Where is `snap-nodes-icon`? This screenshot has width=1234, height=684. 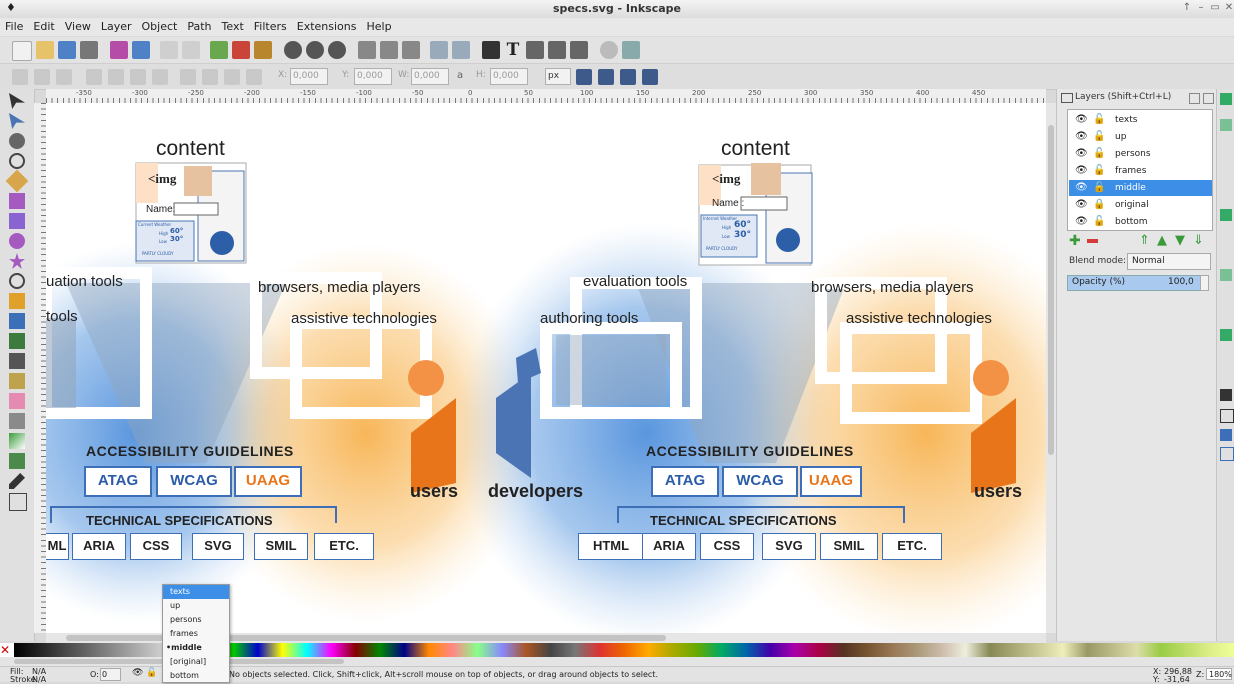 snap-nodes-icon is located at coordinates (1226, 215).